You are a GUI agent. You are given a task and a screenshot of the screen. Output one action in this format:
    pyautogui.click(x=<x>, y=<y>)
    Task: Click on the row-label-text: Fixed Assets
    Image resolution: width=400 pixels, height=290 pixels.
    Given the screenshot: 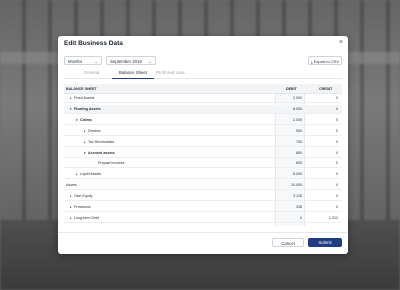 What is the action you would take?
    pyautogui.click(x=84, y=98)
    